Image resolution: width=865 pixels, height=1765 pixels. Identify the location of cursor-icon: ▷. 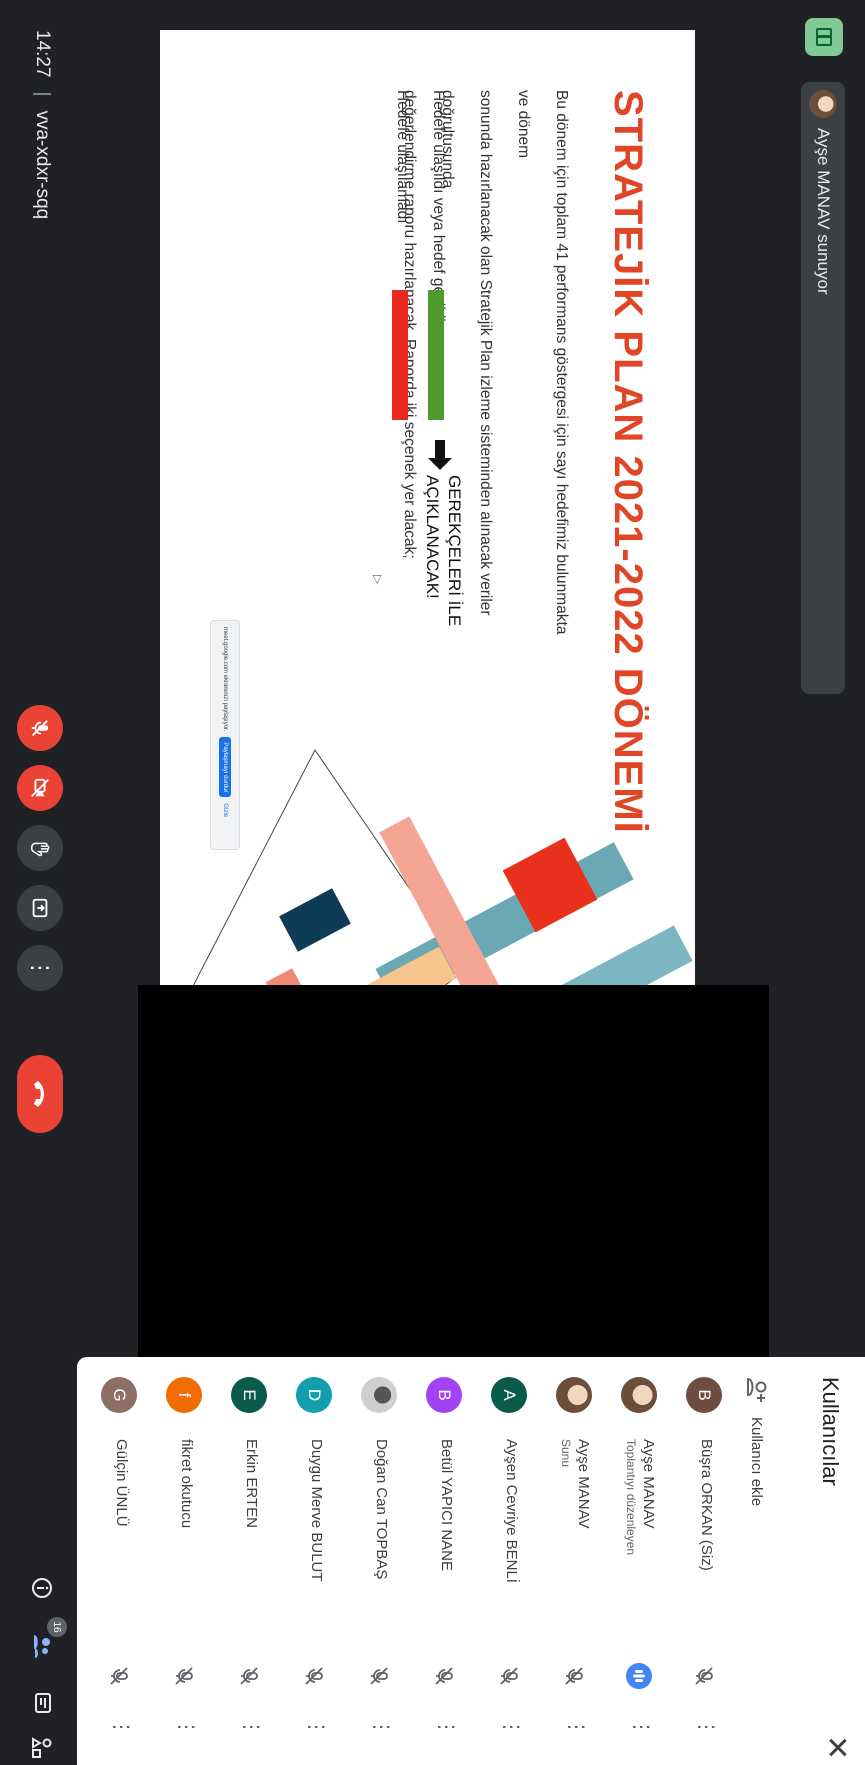
(378, 580).